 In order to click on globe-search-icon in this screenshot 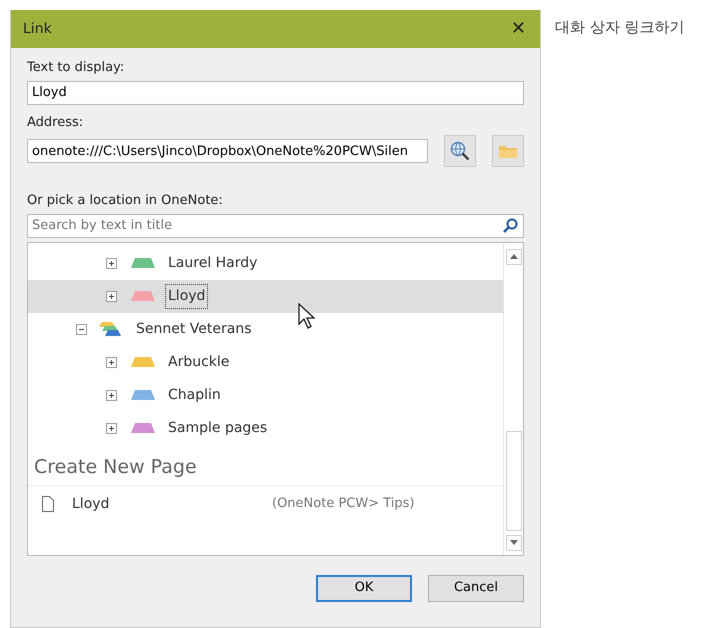, I will do `click(460, 151)`.